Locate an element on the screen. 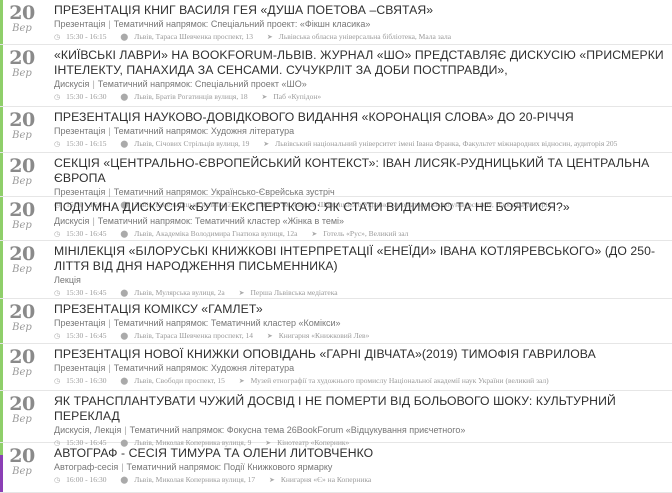 The image size is (672, 493). event-venue: ➤ Готель «Рус», Великий зал is located at coordinates (362, 233).